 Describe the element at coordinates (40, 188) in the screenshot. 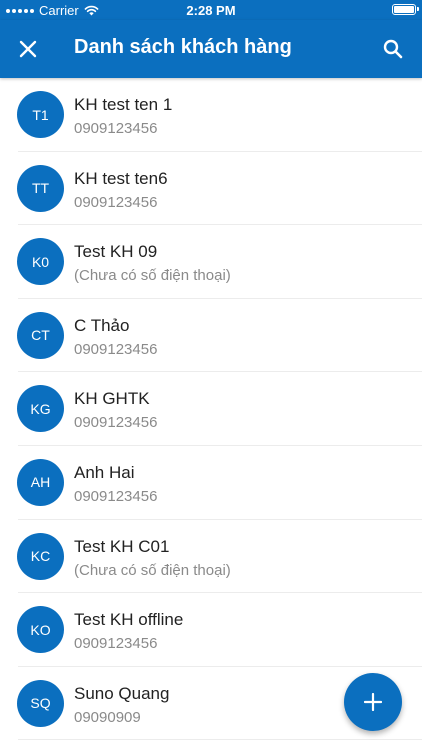

I see `avatar: TT` at that location.